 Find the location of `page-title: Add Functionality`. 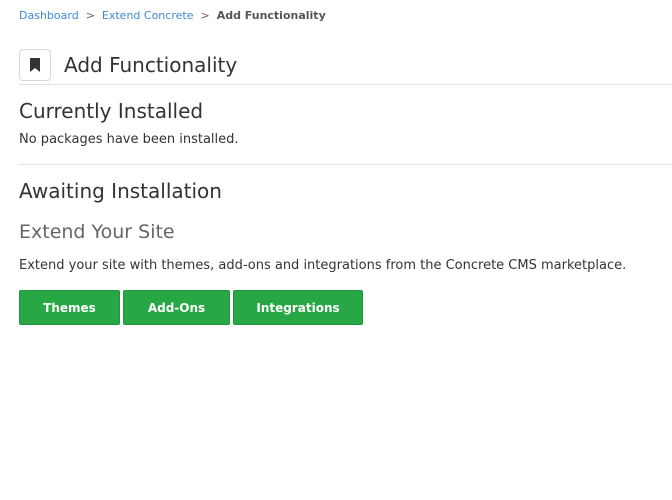

page-title: Add Functionality is located at coordinates (151, 65).